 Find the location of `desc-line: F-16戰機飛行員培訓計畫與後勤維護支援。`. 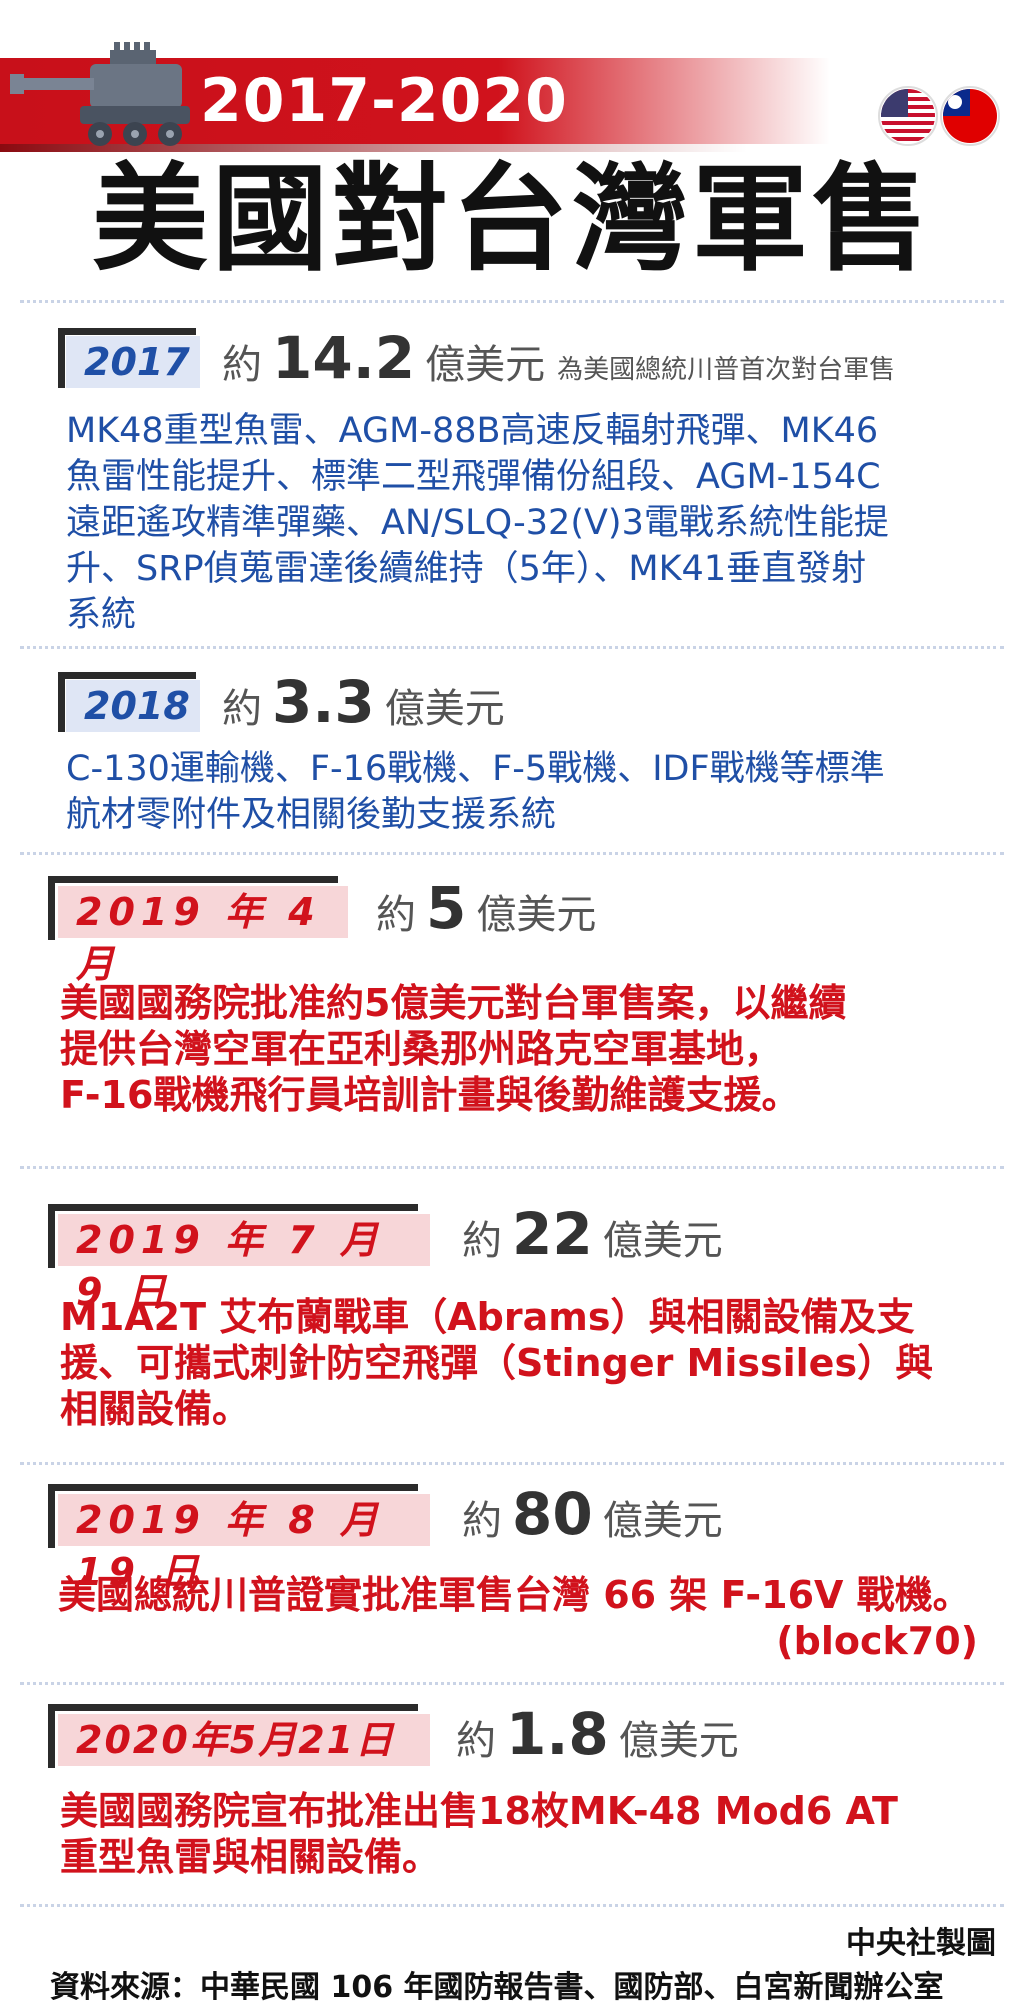

desc-line: F-16戰機飛行員培訓計畫與後勤維護支援。 is located at coordinates (430, 1095).